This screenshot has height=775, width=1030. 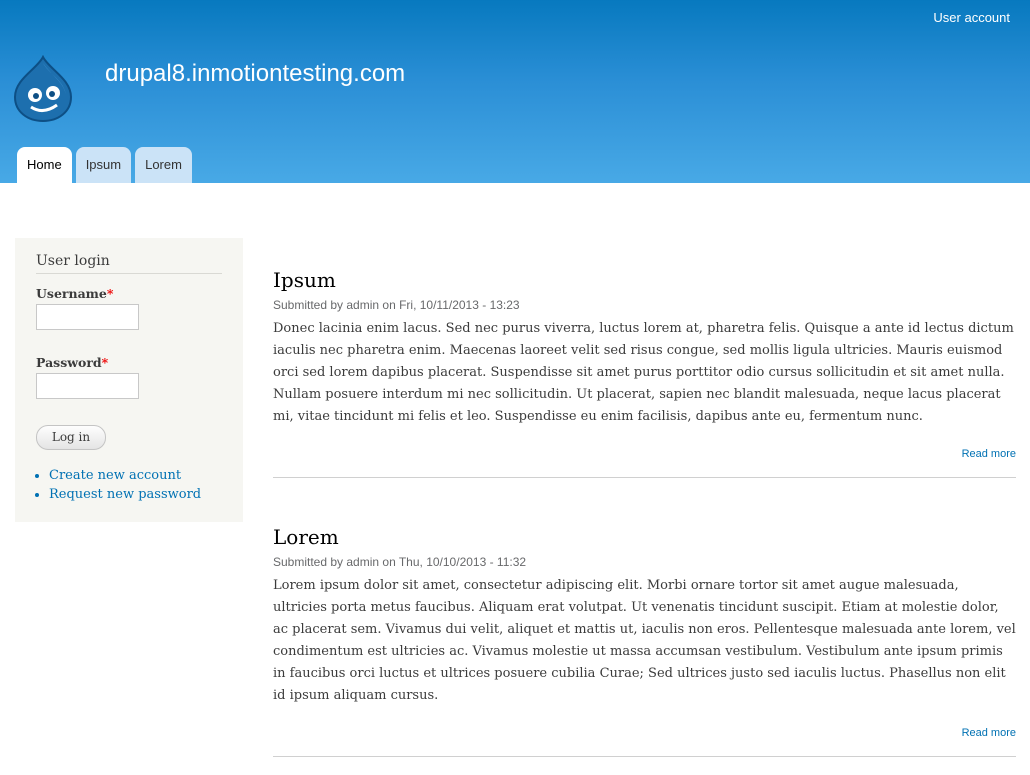 I want to click on list-item: Create new account, so click(x=135, y=475).